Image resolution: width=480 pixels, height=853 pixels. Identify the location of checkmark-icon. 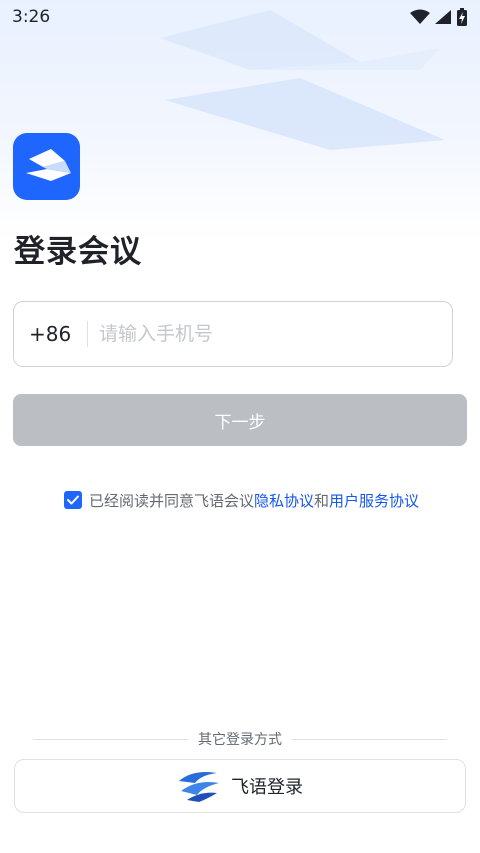
(73, 500).